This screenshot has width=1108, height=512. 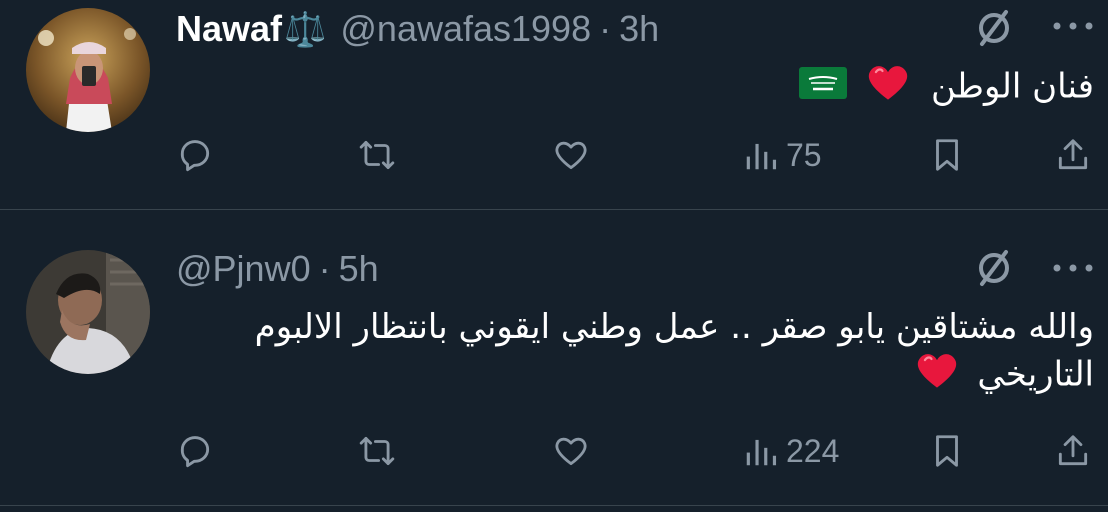 What do you see at coordinates (243, 269) in the screenshot?
I see `username: @Pjnw0` at bounding box center [243, 269].